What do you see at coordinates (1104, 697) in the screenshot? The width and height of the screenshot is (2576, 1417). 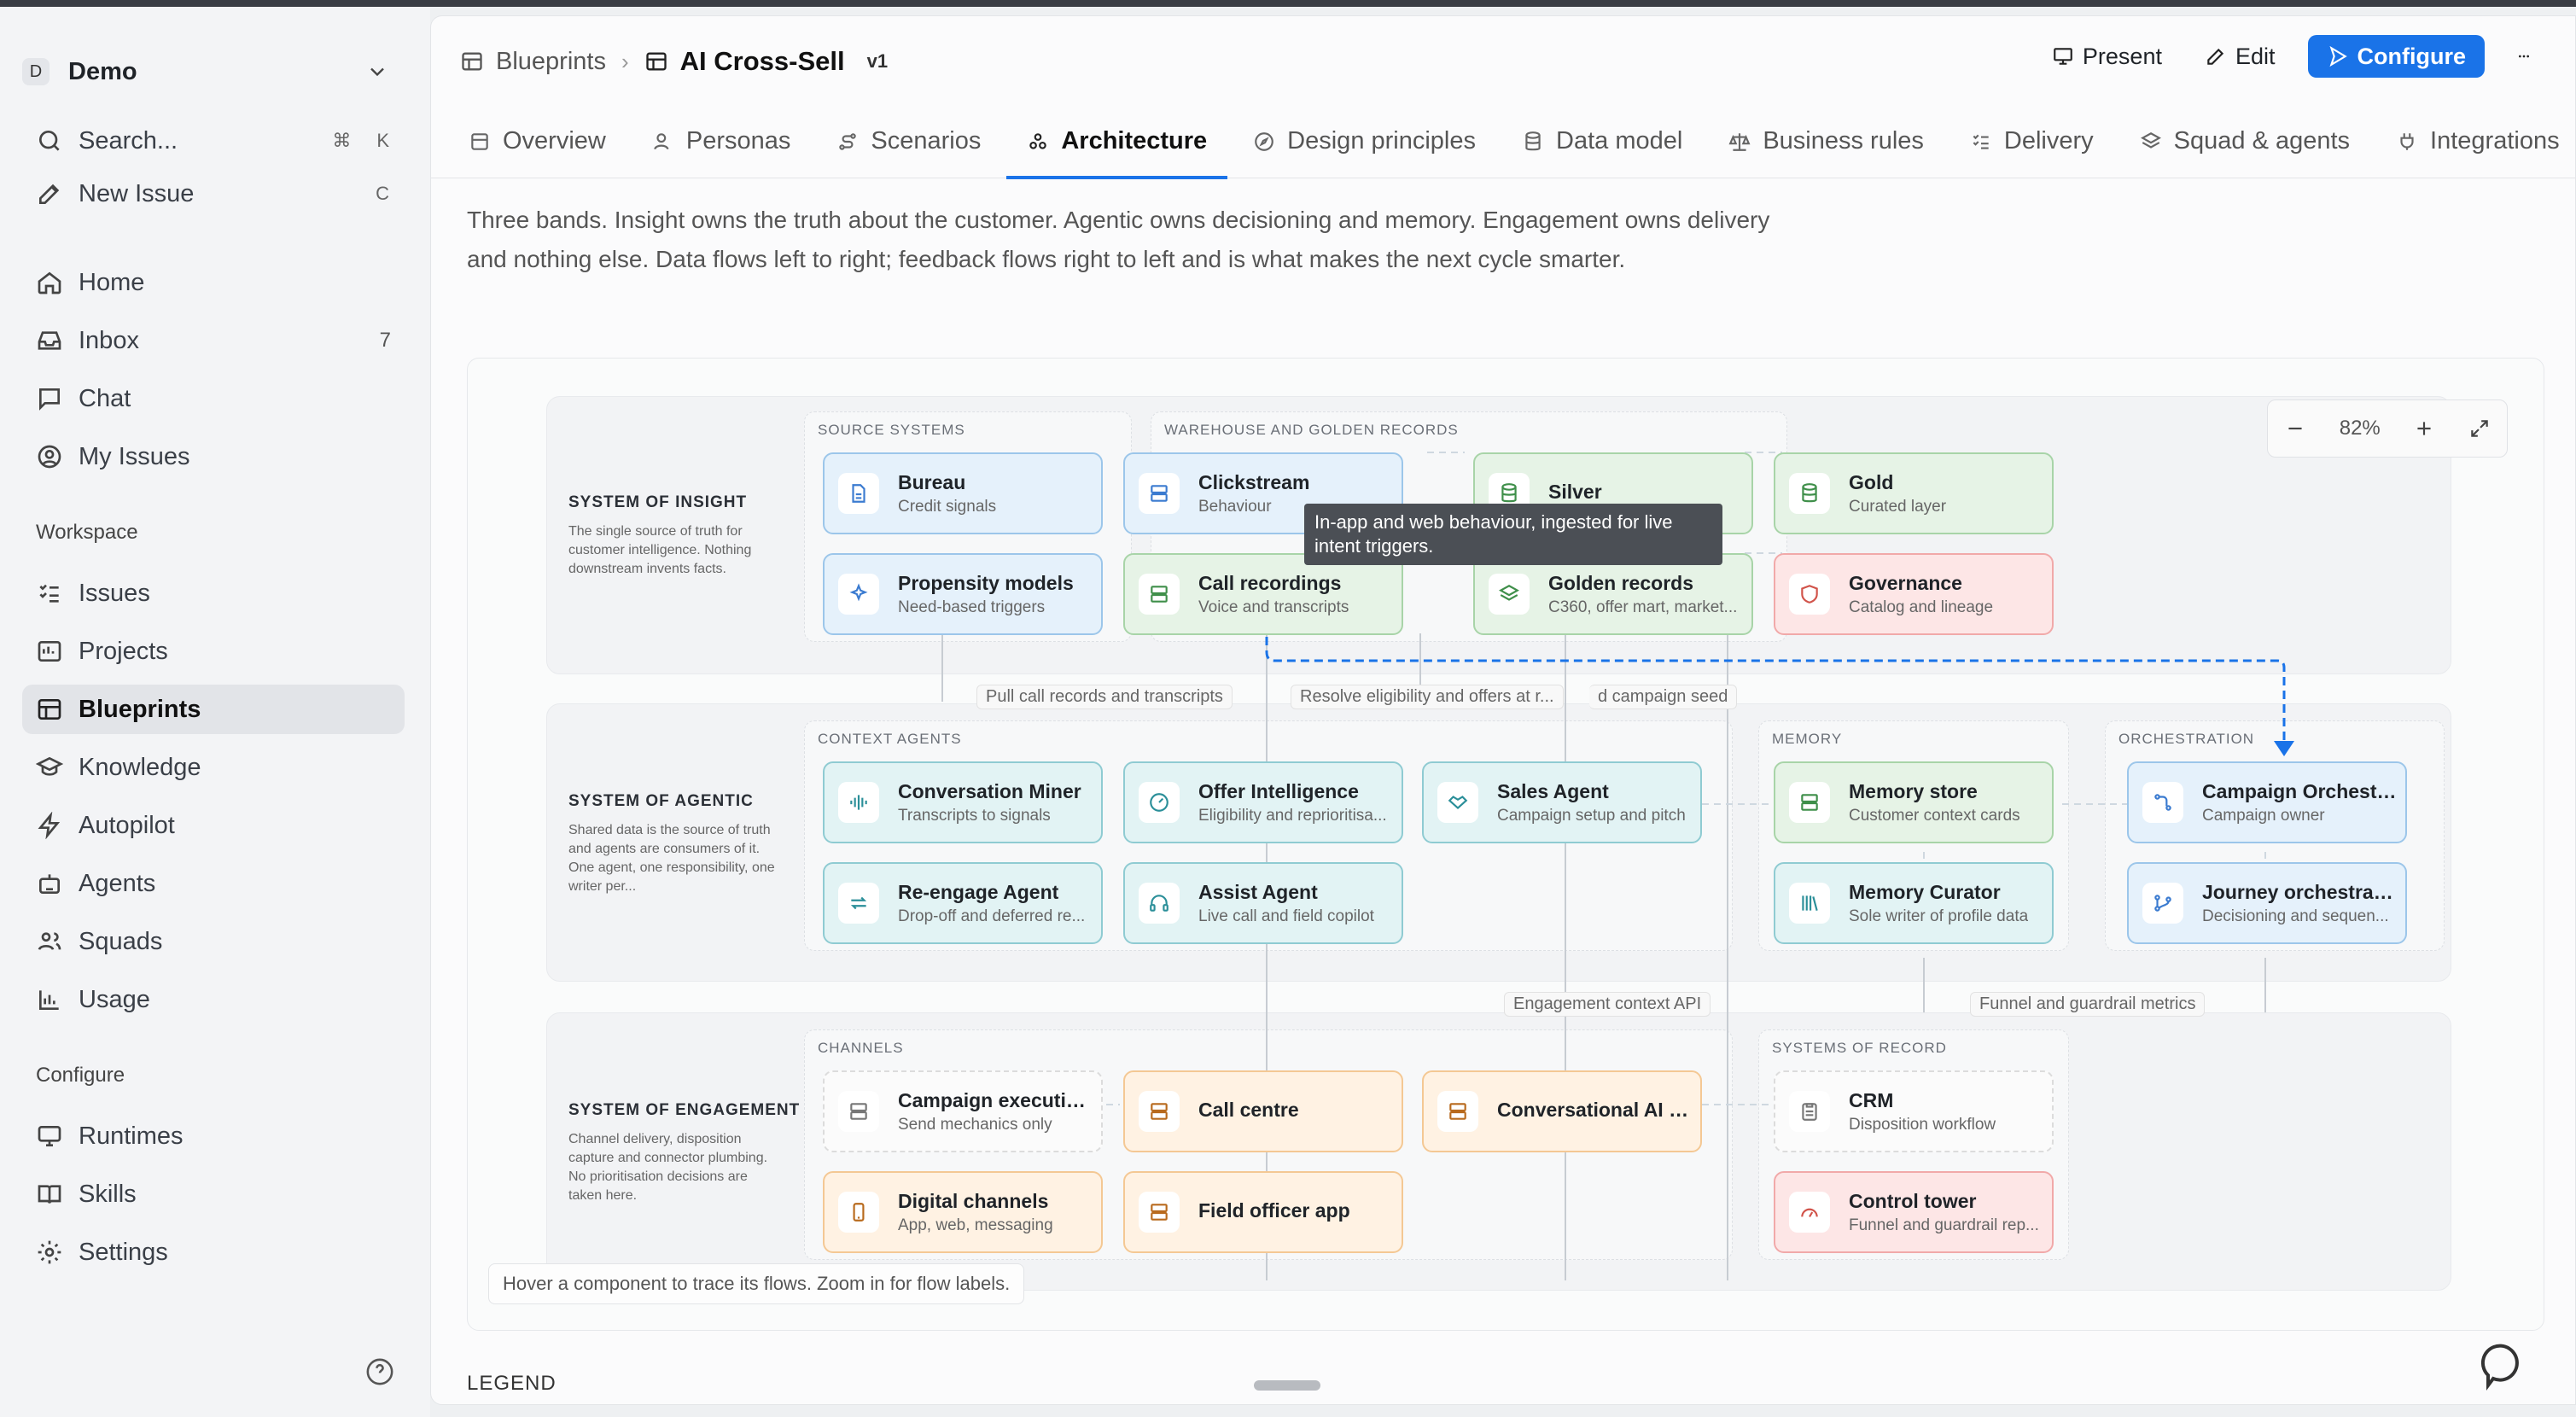 I see `flow-label: Pull call records and transcripts` at bounding box center [1104, 697].